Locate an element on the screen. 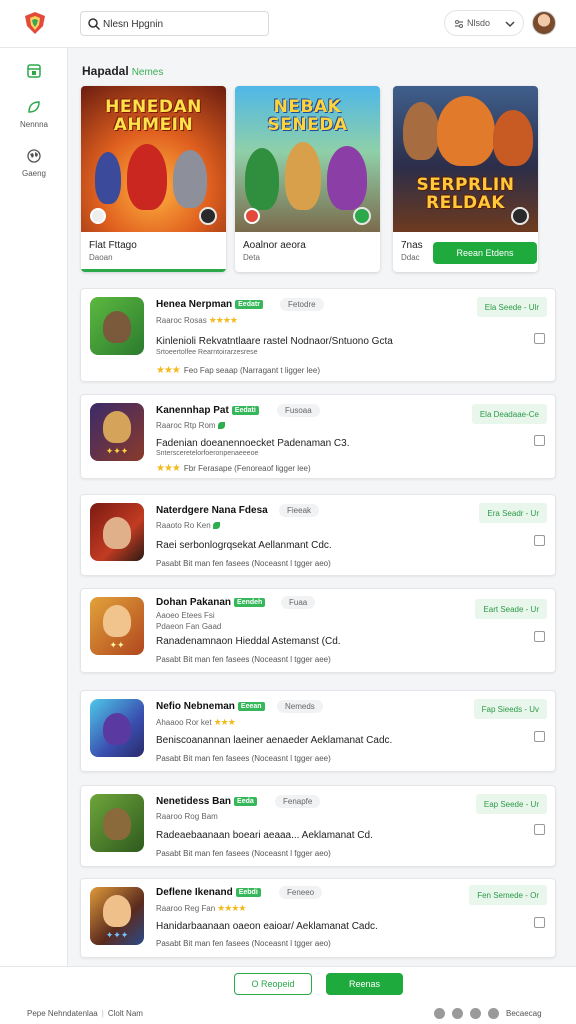 The height and width of the screenshot is (1024, 576). featured-card-sub: Daoan is located at coordinates (101, 257).